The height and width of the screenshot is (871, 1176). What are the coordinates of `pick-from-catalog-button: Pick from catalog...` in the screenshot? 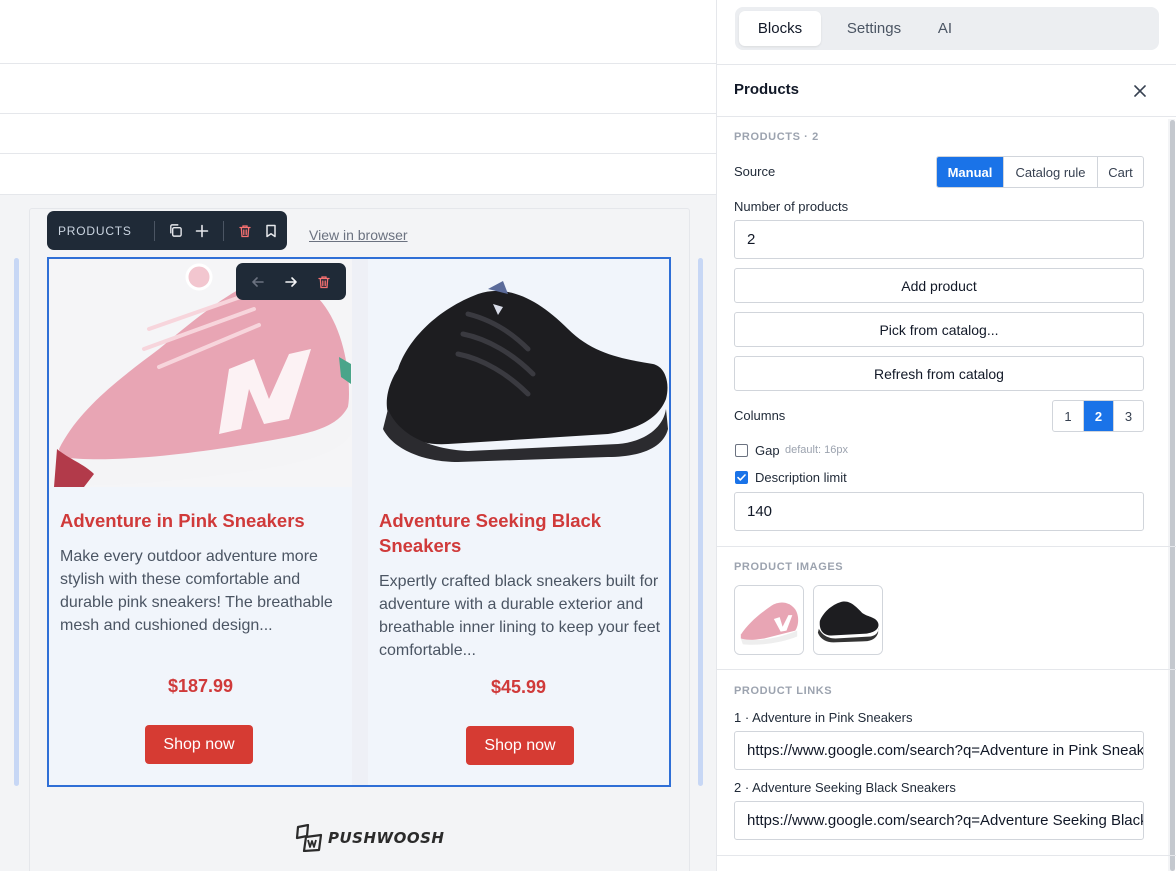 It's located at (939, 329).